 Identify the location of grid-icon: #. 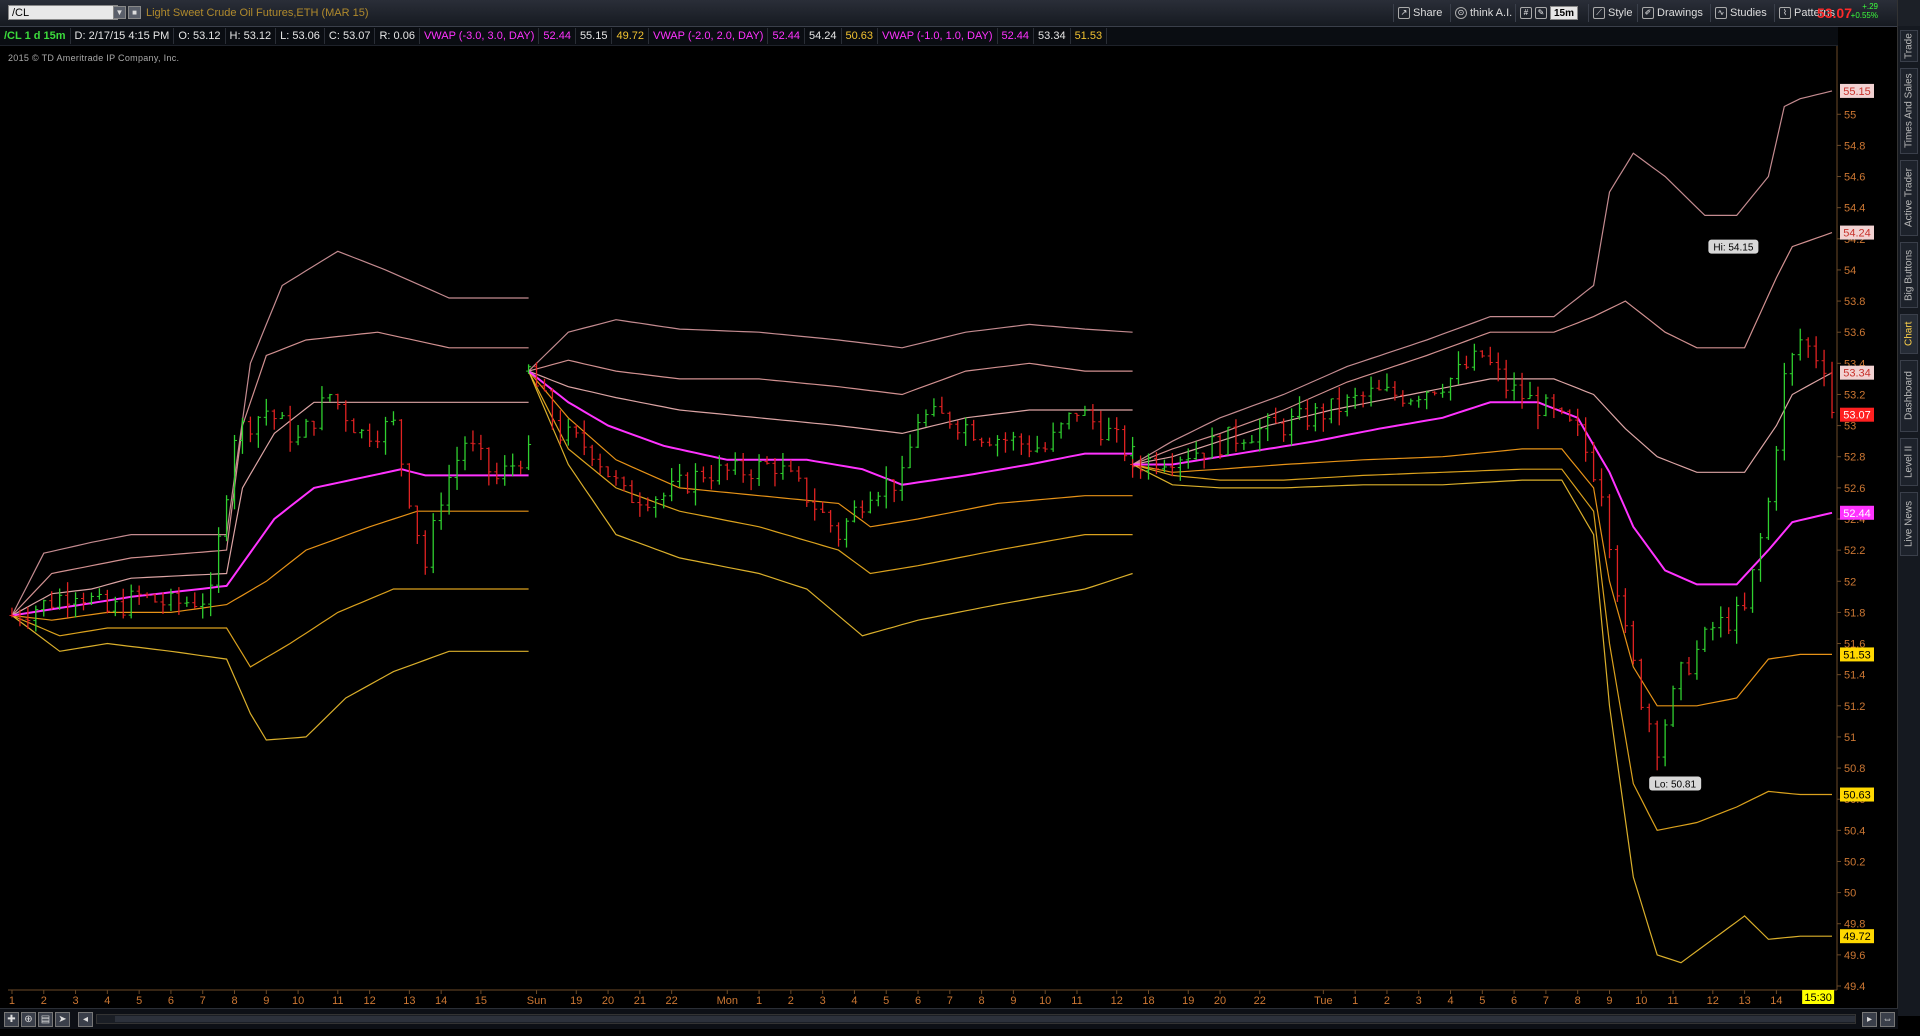
(1526, 13).